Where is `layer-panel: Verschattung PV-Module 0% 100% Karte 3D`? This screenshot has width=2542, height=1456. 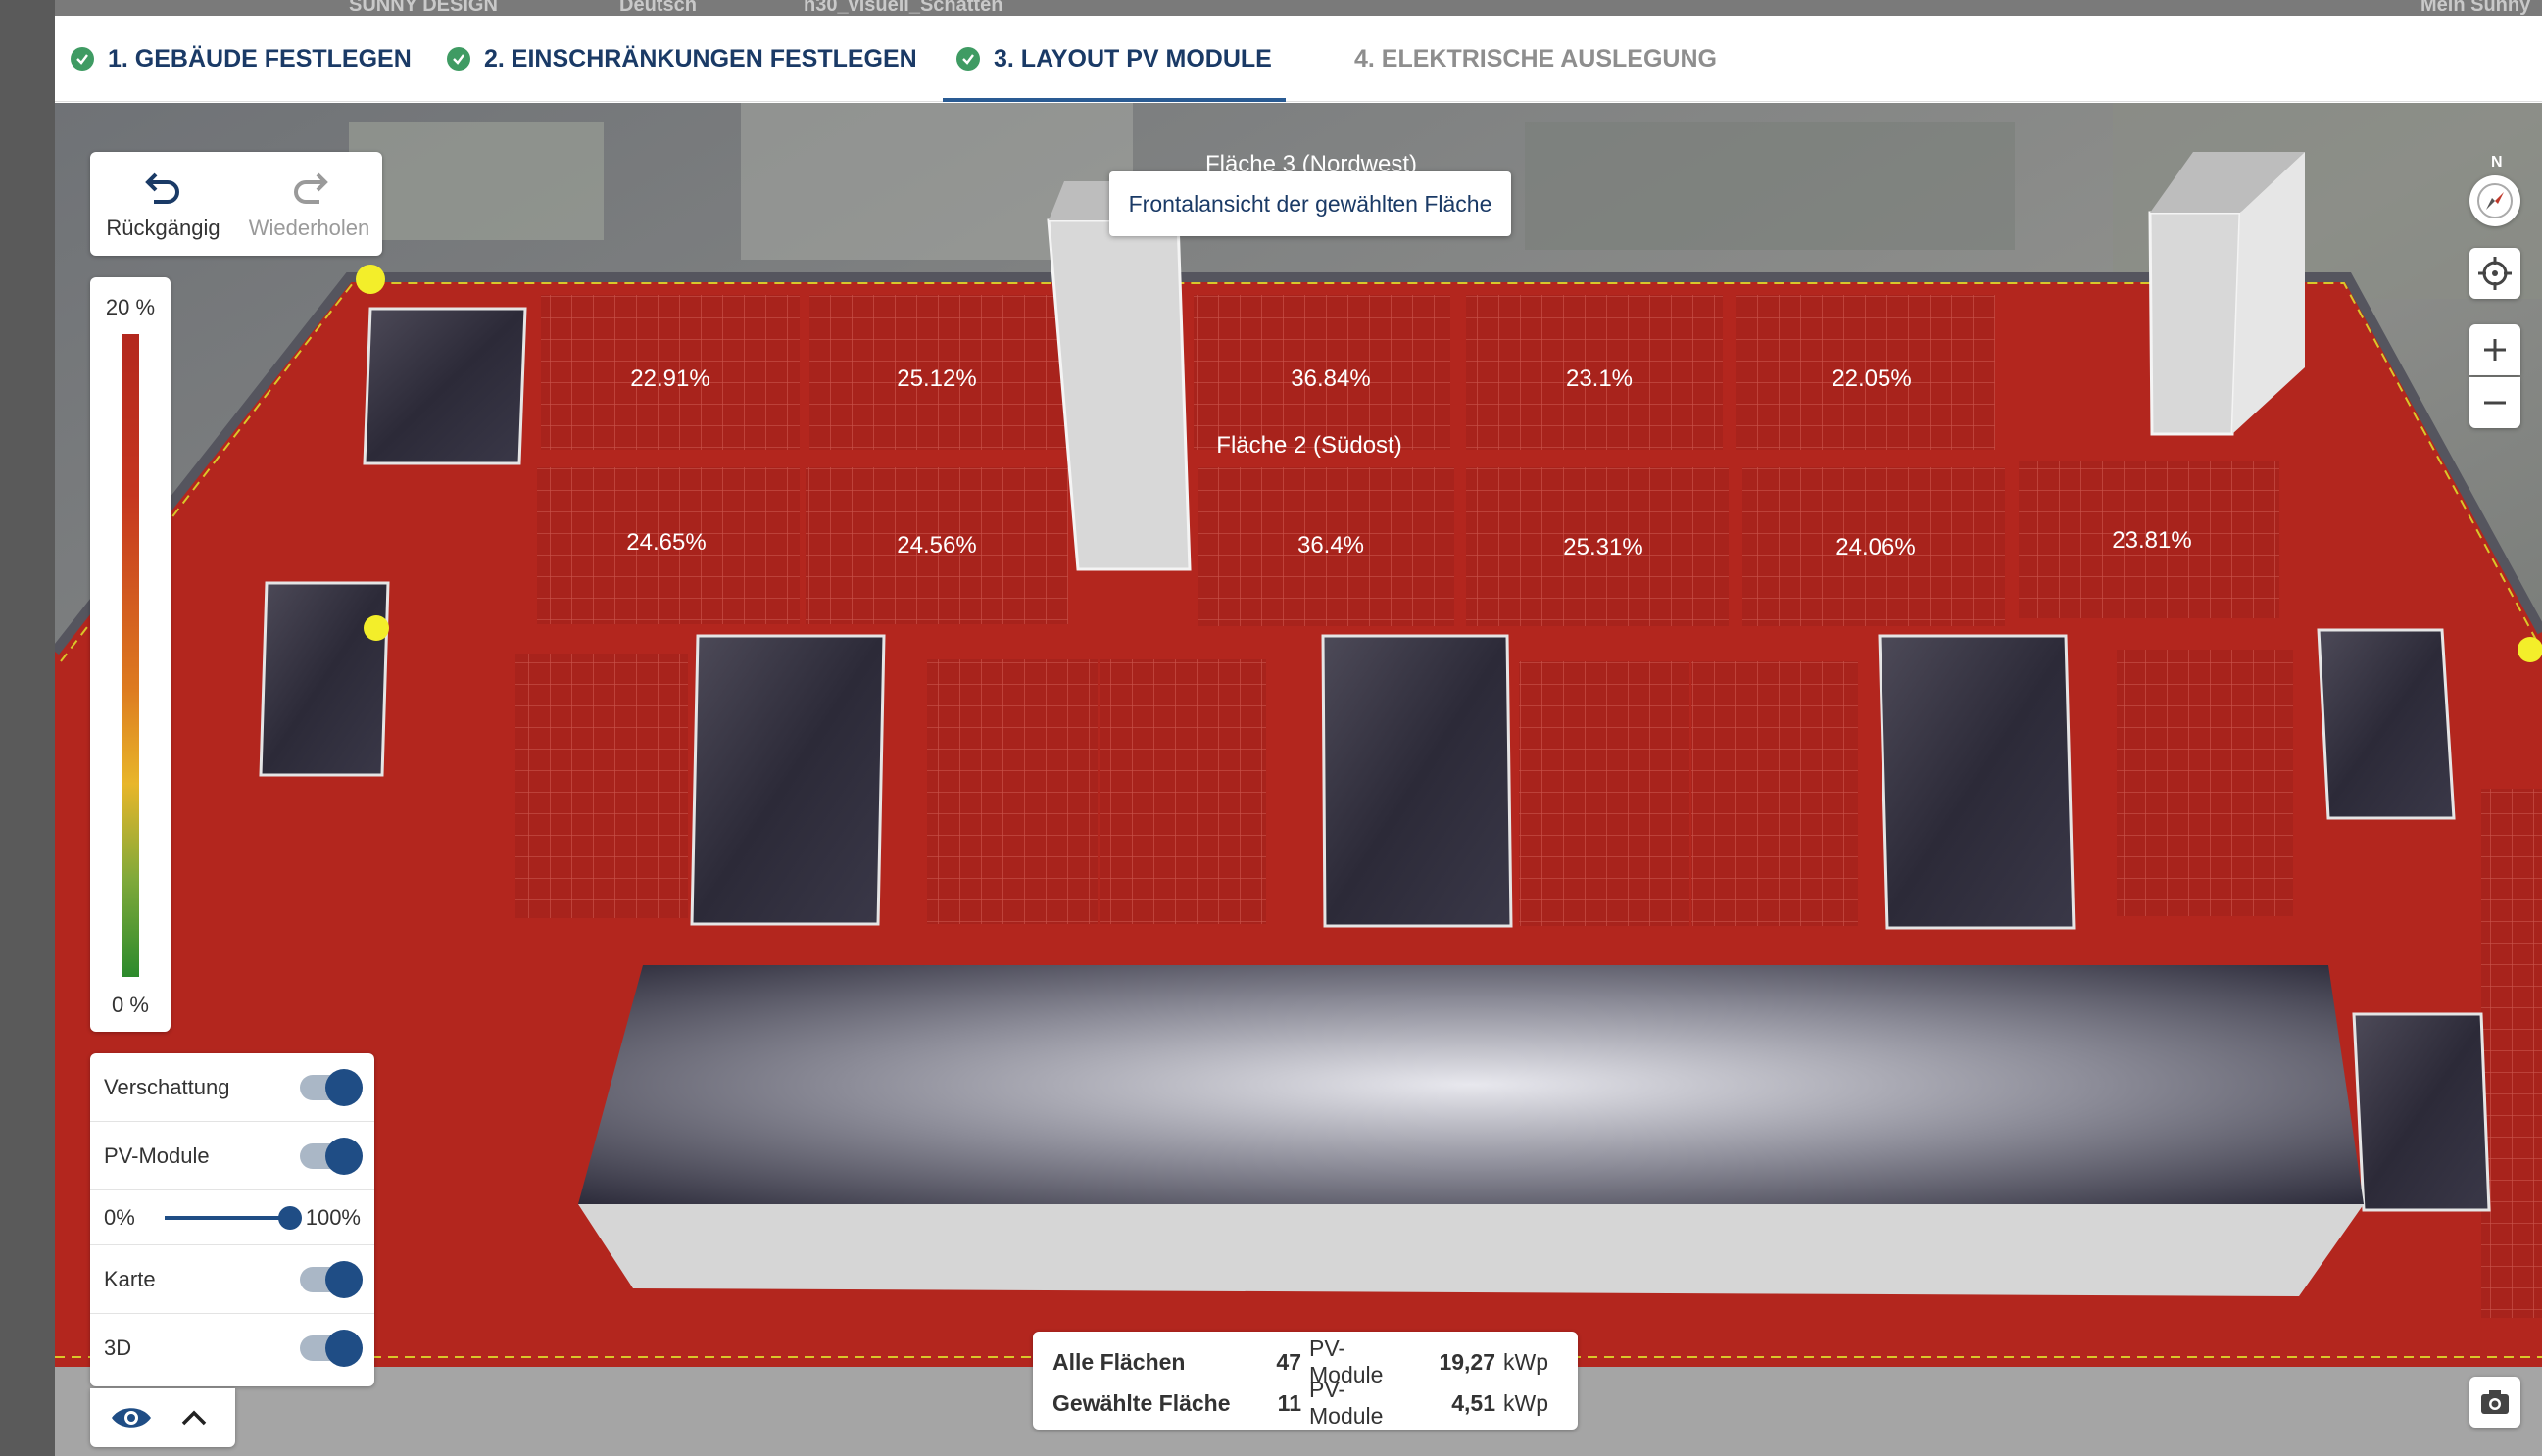 layer-panel: Verschattung PV-Module 0% 100% Karte 3D is located at coordinates (232, 1219).